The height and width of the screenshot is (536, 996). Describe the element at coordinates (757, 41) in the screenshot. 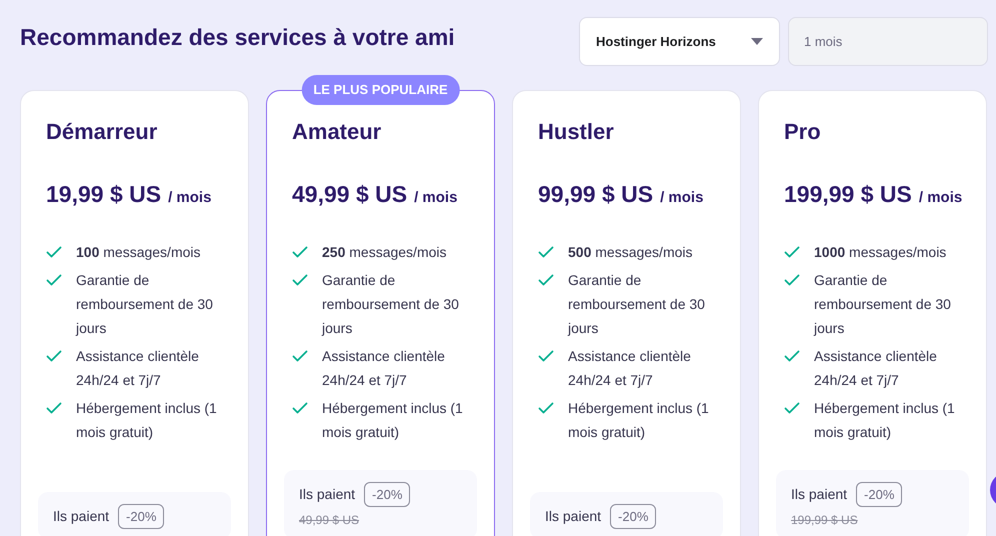

I see `caret-icon` at that location.